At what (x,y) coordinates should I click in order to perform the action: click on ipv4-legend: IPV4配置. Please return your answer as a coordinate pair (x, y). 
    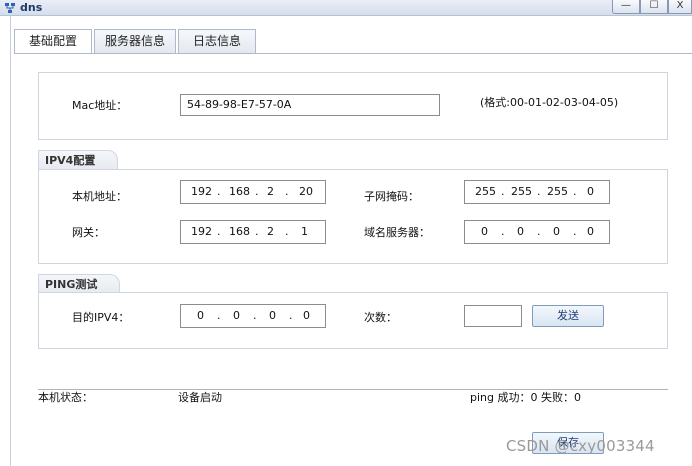
    Looking at the image, I should click on (78, 160).